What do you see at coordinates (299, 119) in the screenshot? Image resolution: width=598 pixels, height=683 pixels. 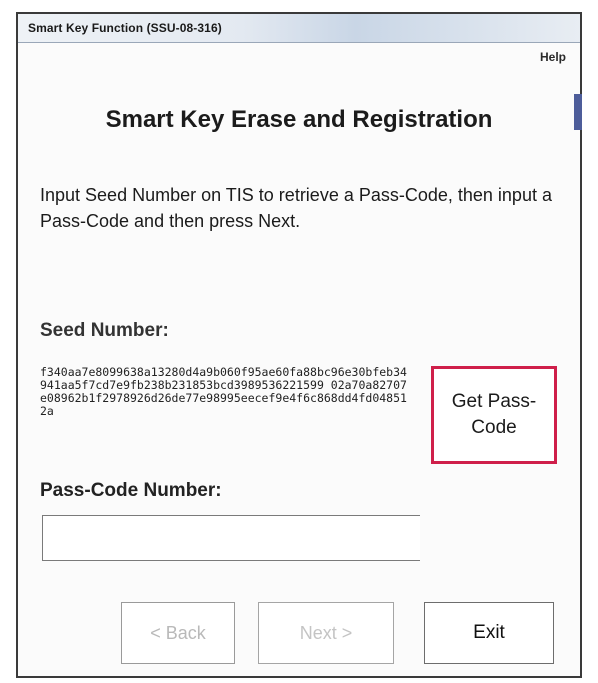 I see `page-title: Smart Key Erase and Registration` at bounding box center [299, 119].